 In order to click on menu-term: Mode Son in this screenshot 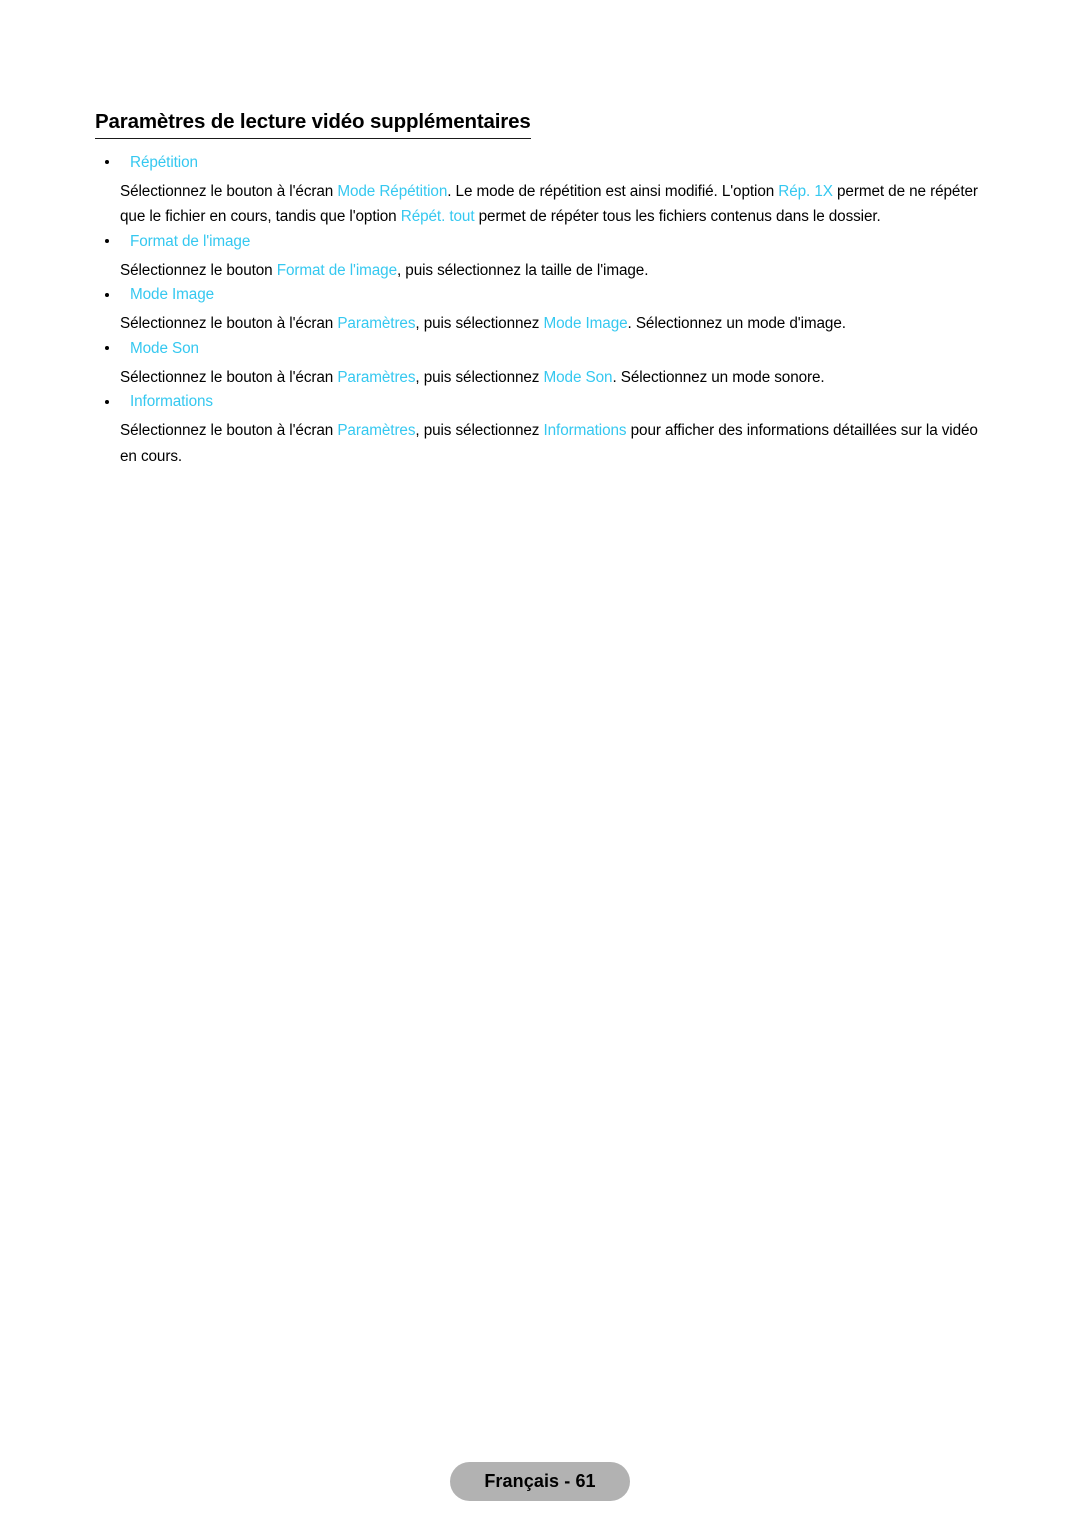, I will do `click(578, 377)`.